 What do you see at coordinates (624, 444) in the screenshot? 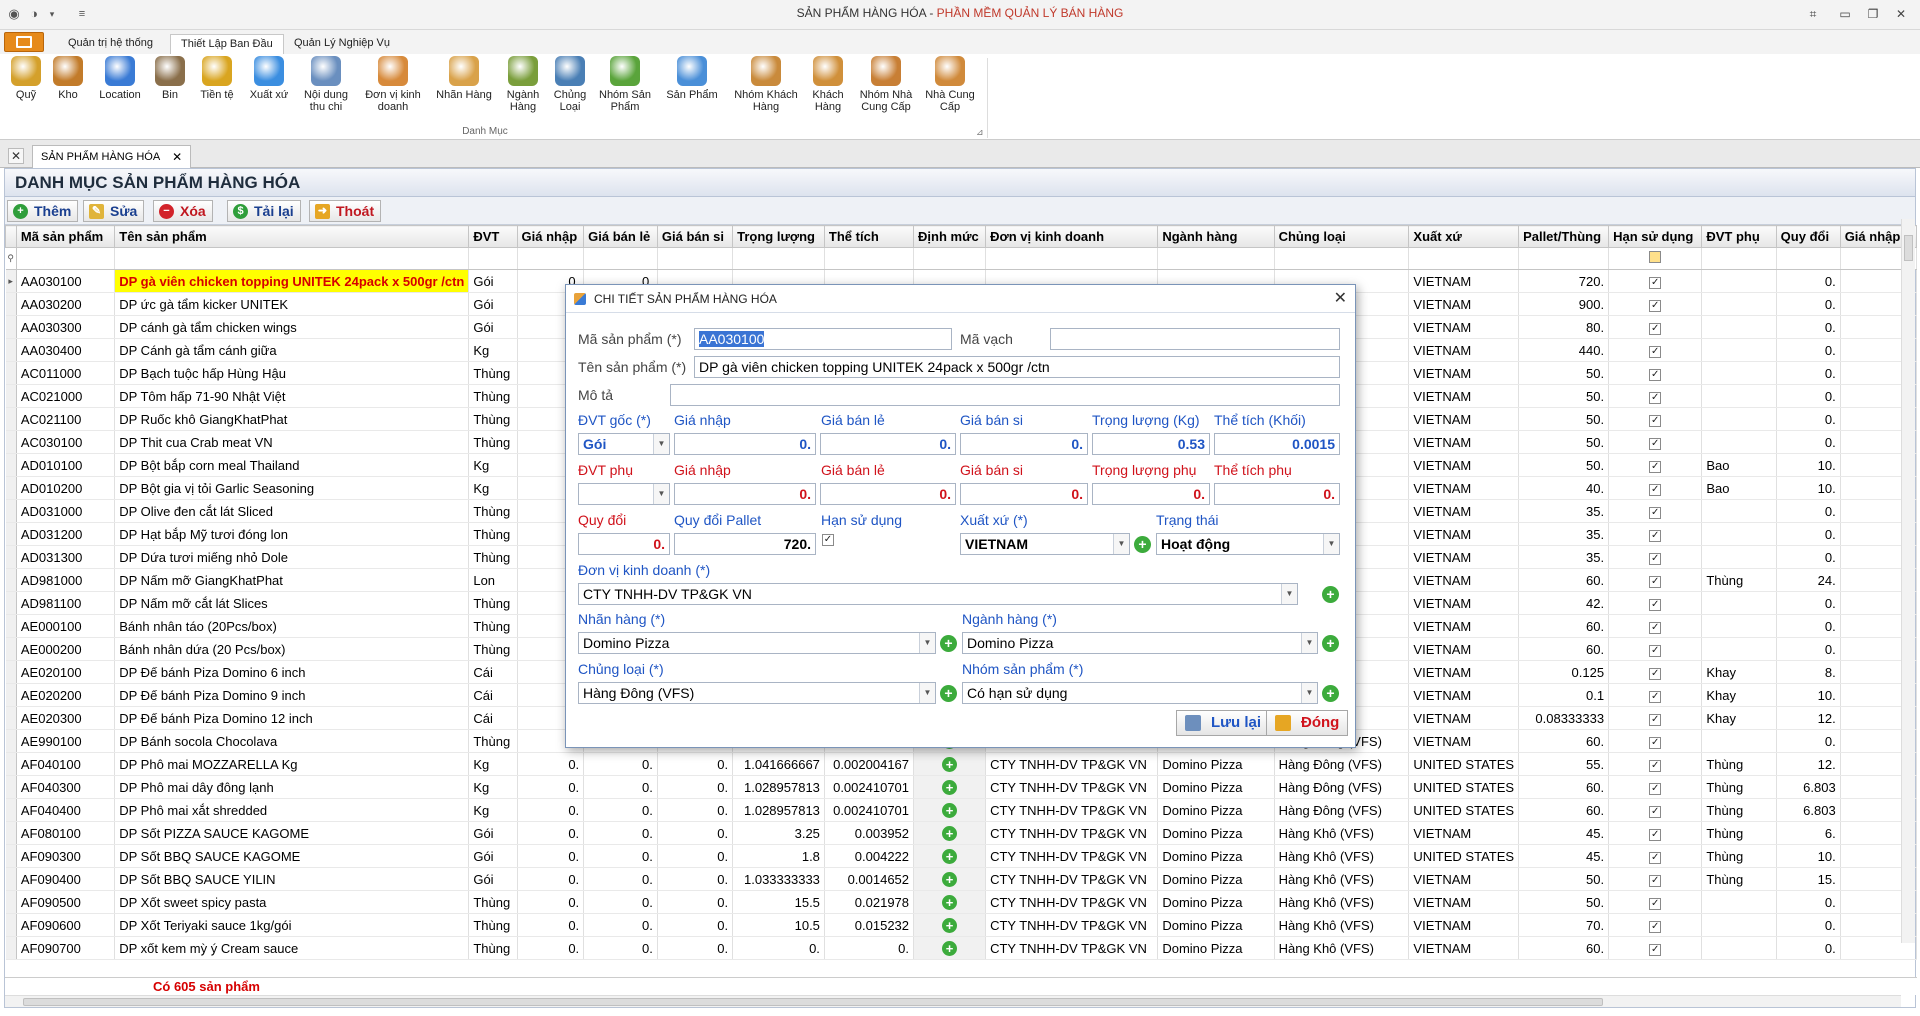
I see `dvt-goc-select: Gói ▼` at bounding box center [624, 444].